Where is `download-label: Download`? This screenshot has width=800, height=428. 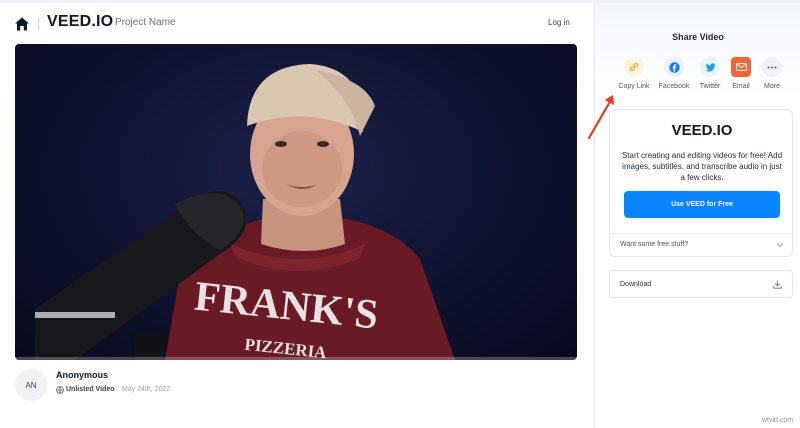 download-label: Download is located at coordinates (636, 284).